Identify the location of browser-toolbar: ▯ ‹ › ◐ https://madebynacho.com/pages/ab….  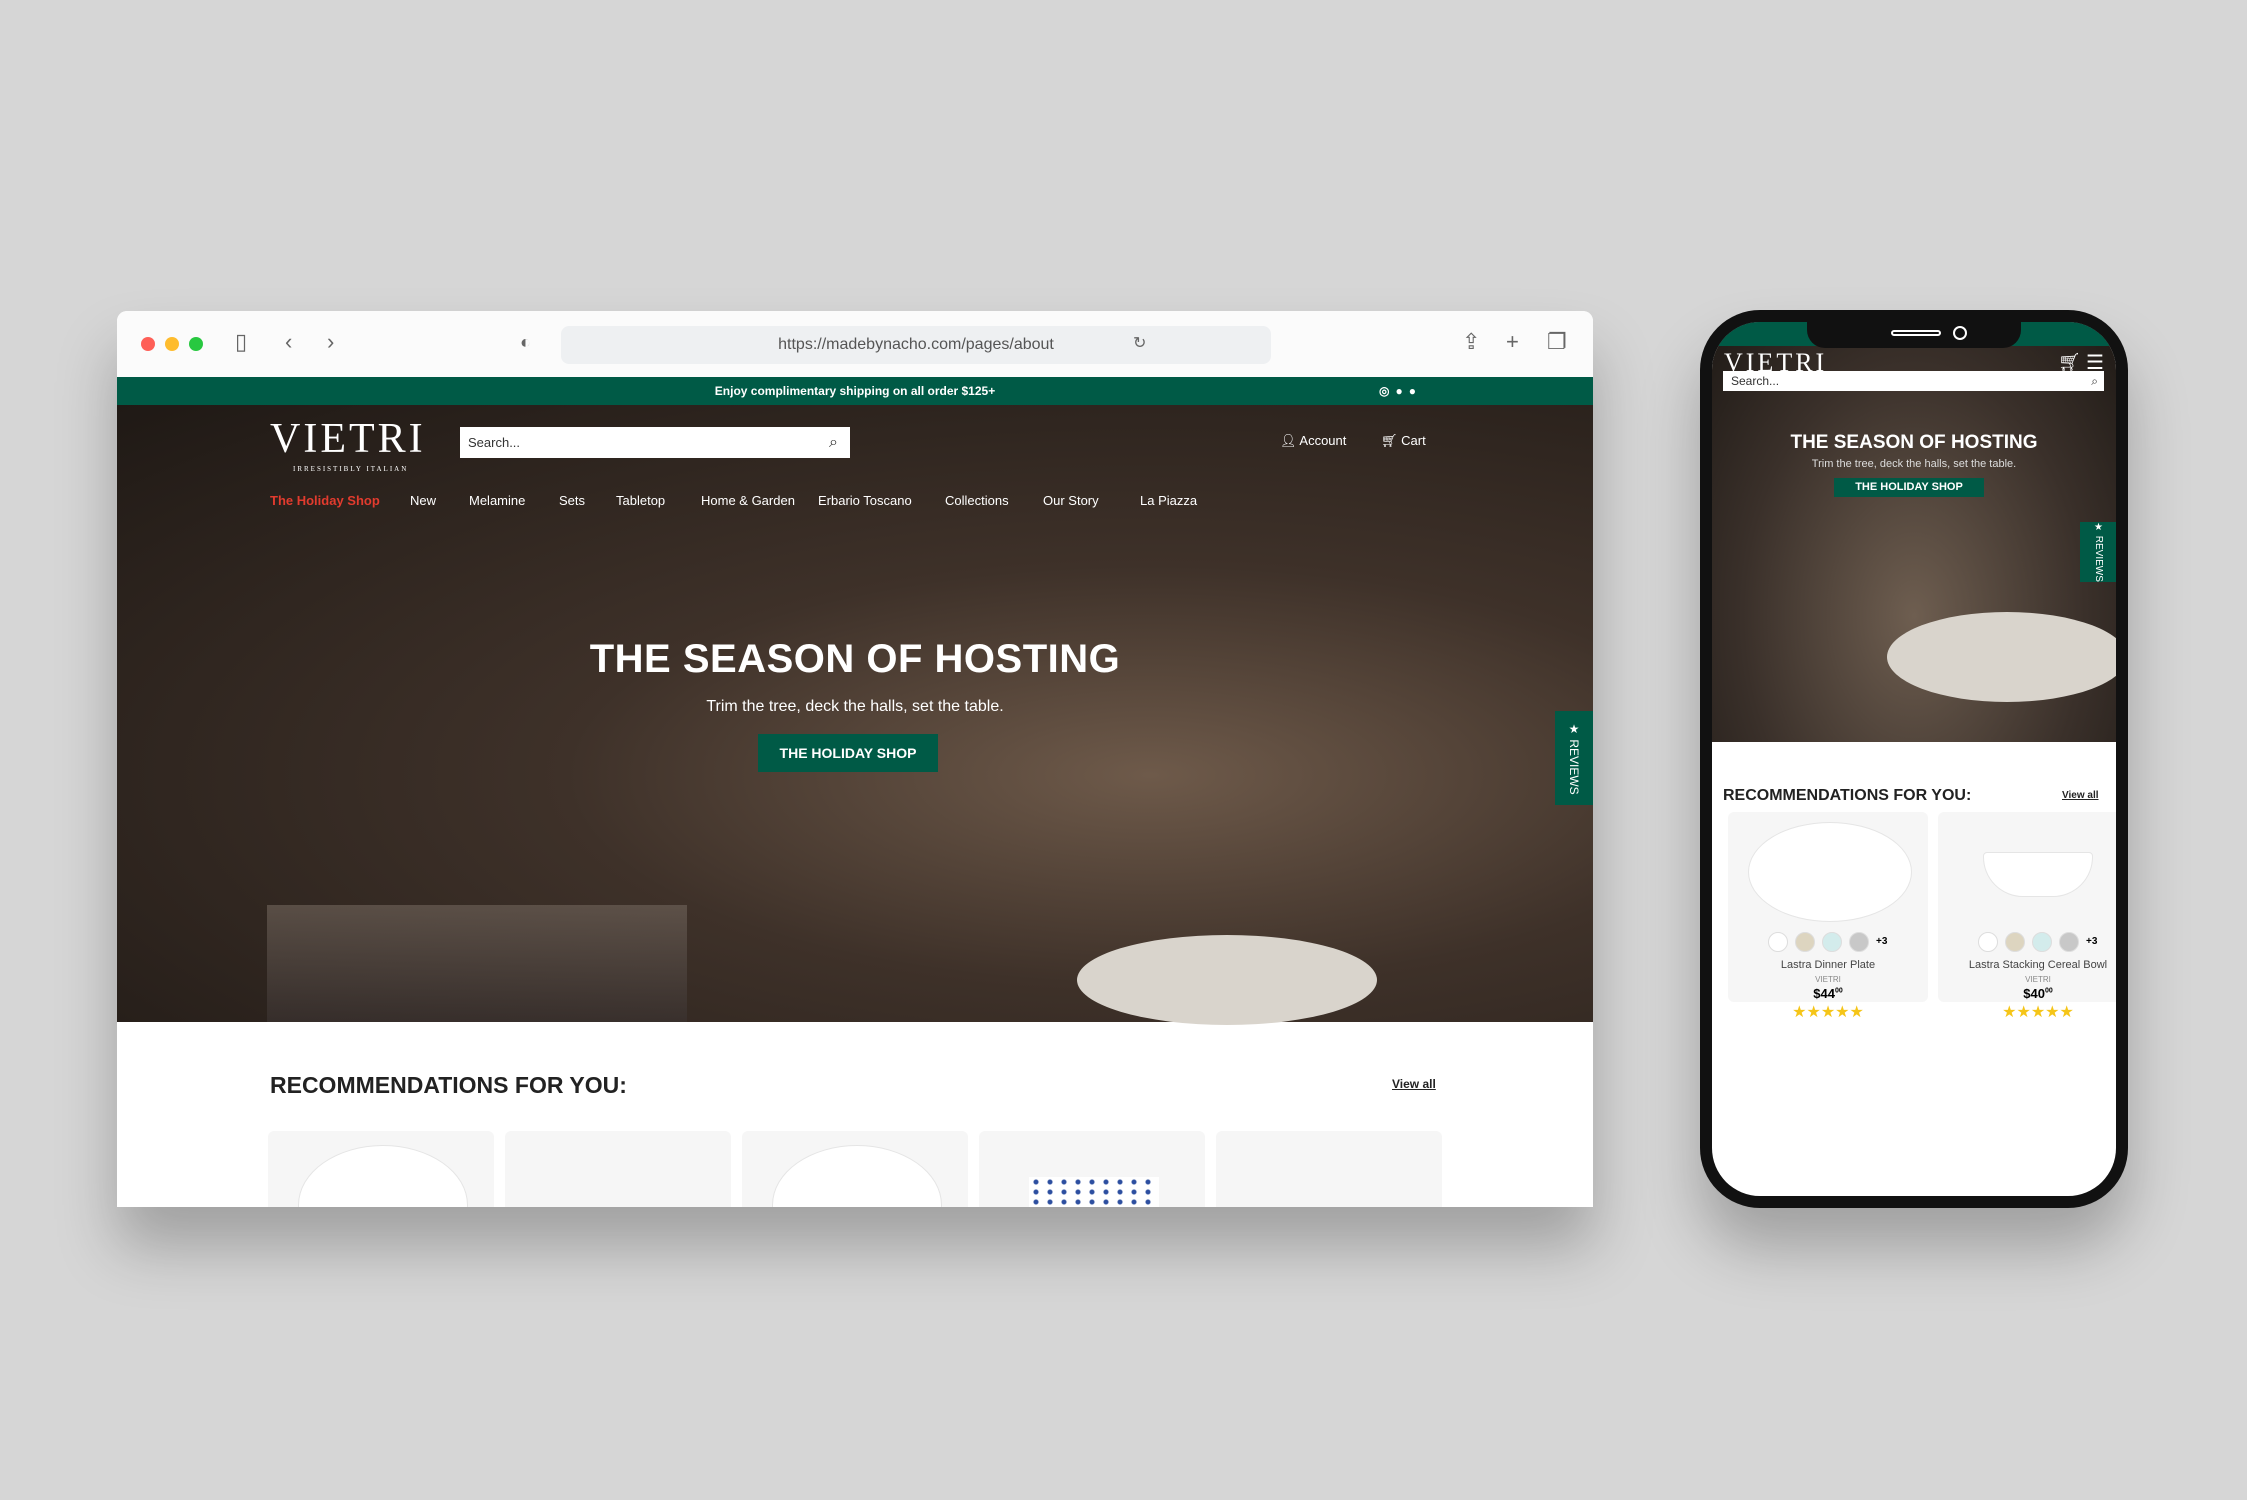
(855, 344).